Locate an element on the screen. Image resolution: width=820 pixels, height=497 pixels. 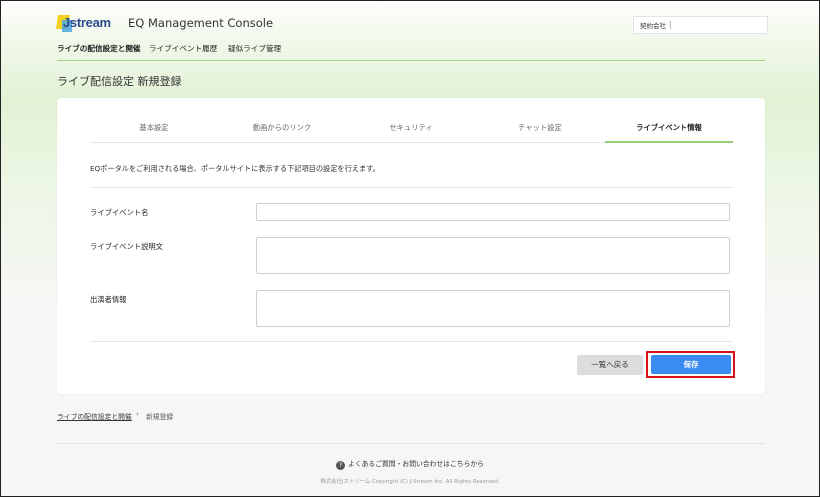
tab-live-event-info: ライブイベント情報 is located at coordinates (669, 128).